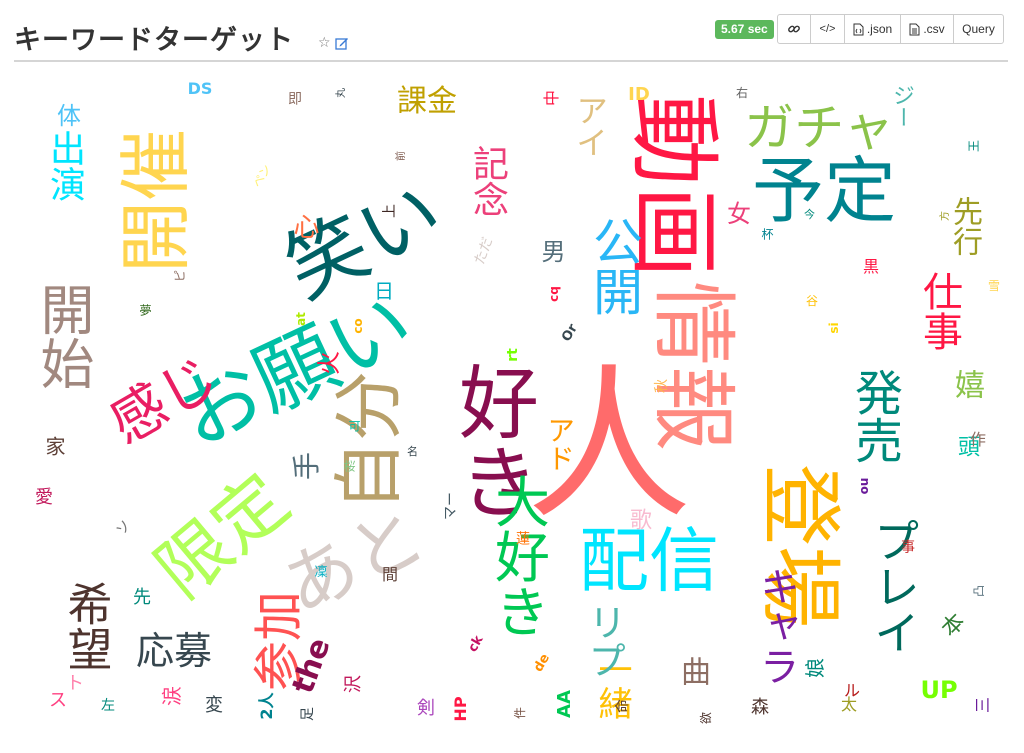  What do you see at coordinates (979, 591) in the screenshot?
I see `cloud-word: 凸` at bounding box center [979, 591].